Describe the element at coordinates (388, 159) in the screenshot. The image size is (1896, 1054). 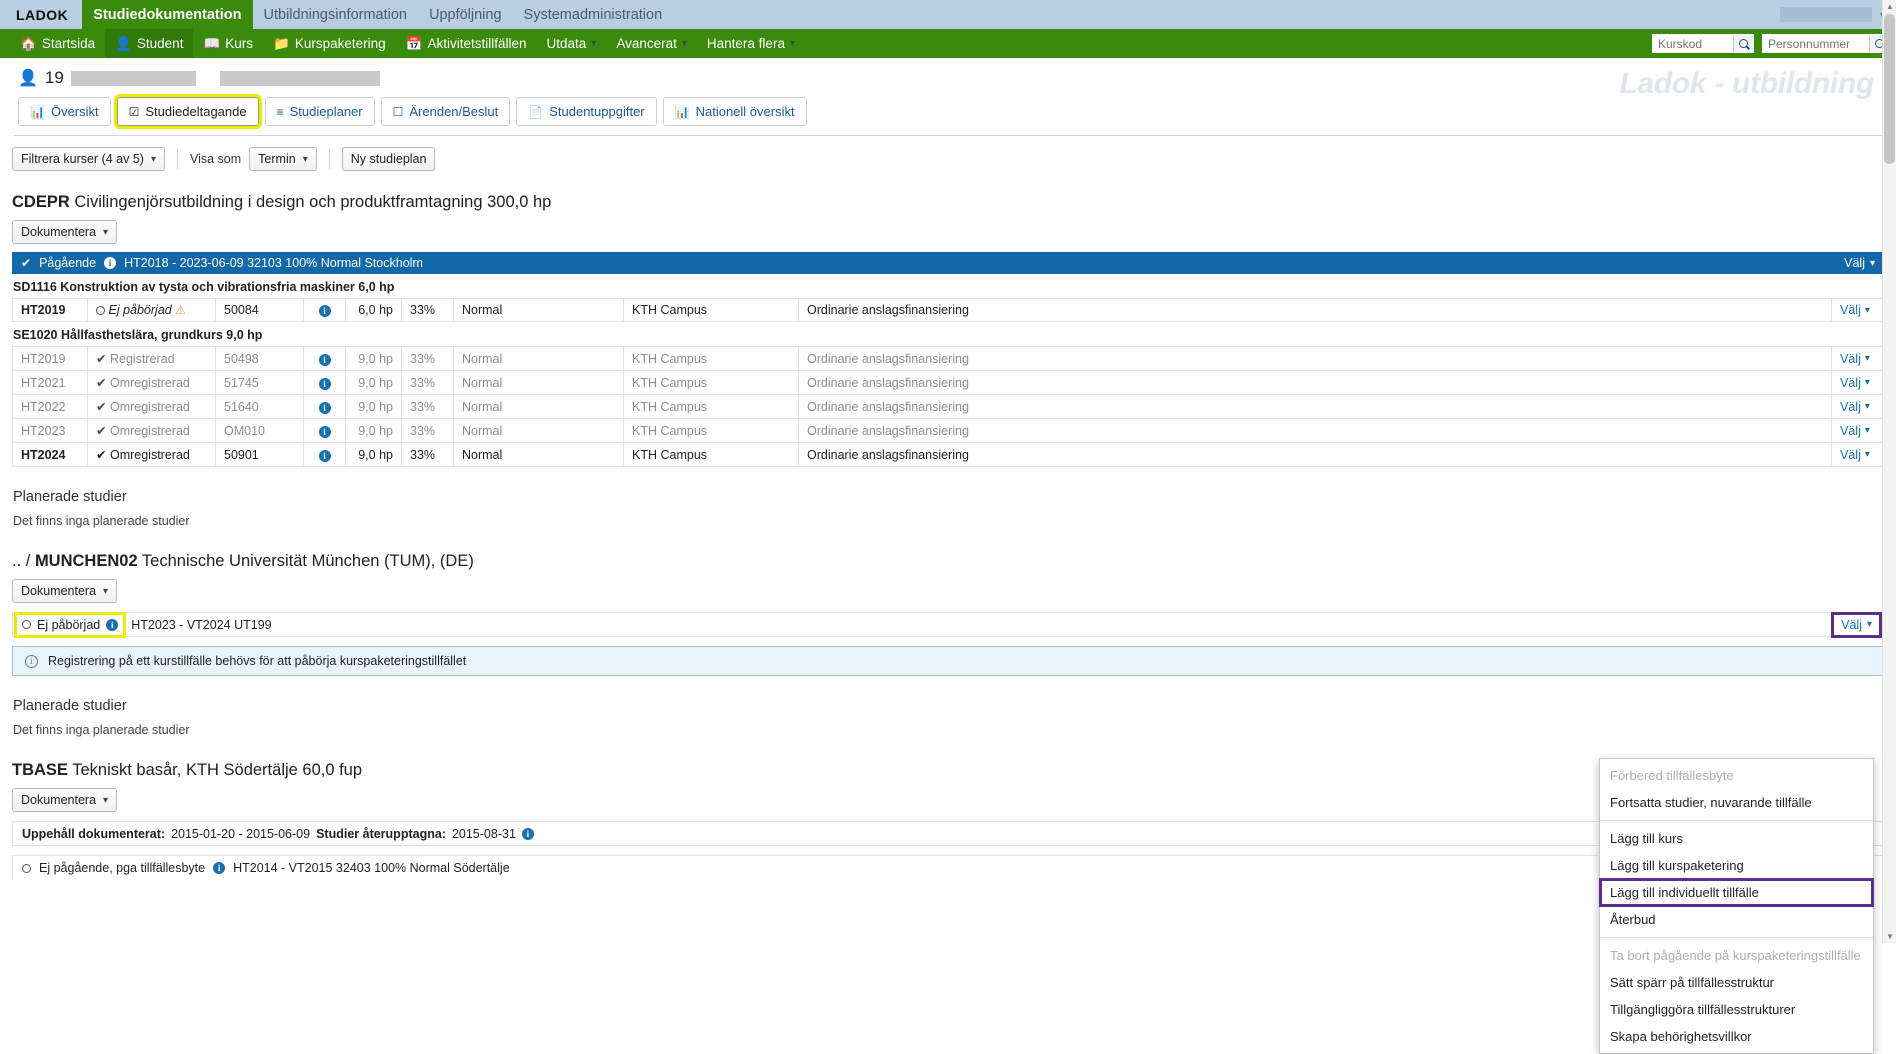
I see `ny-studieplan-button: Ny studieplan` at that location.